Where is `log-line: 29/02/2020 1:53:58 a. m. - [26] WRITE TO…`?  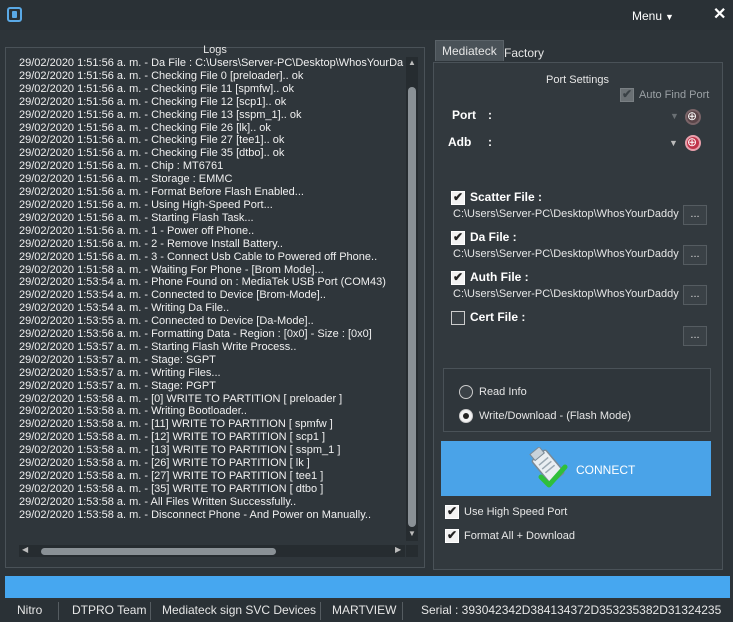 log-line: 29/02/2020 1:53:58 a. m. - [26] WRITE TO… is located at coordinates (164, 463).